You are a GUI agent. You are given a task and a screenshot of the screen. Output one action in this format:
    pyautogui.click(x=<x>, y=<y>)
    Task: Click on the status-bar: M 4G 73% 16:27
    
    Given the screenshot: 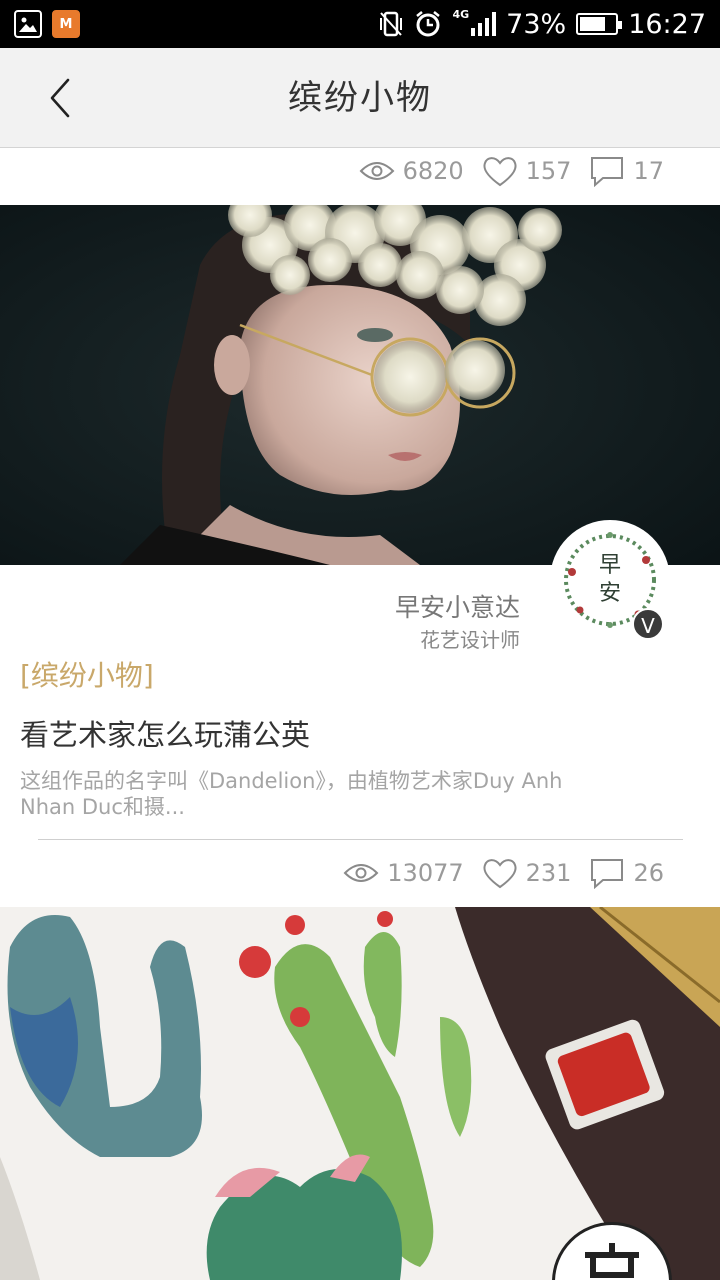 What is the action you would take?
    pyautogui.click(x=360, y=24)
    